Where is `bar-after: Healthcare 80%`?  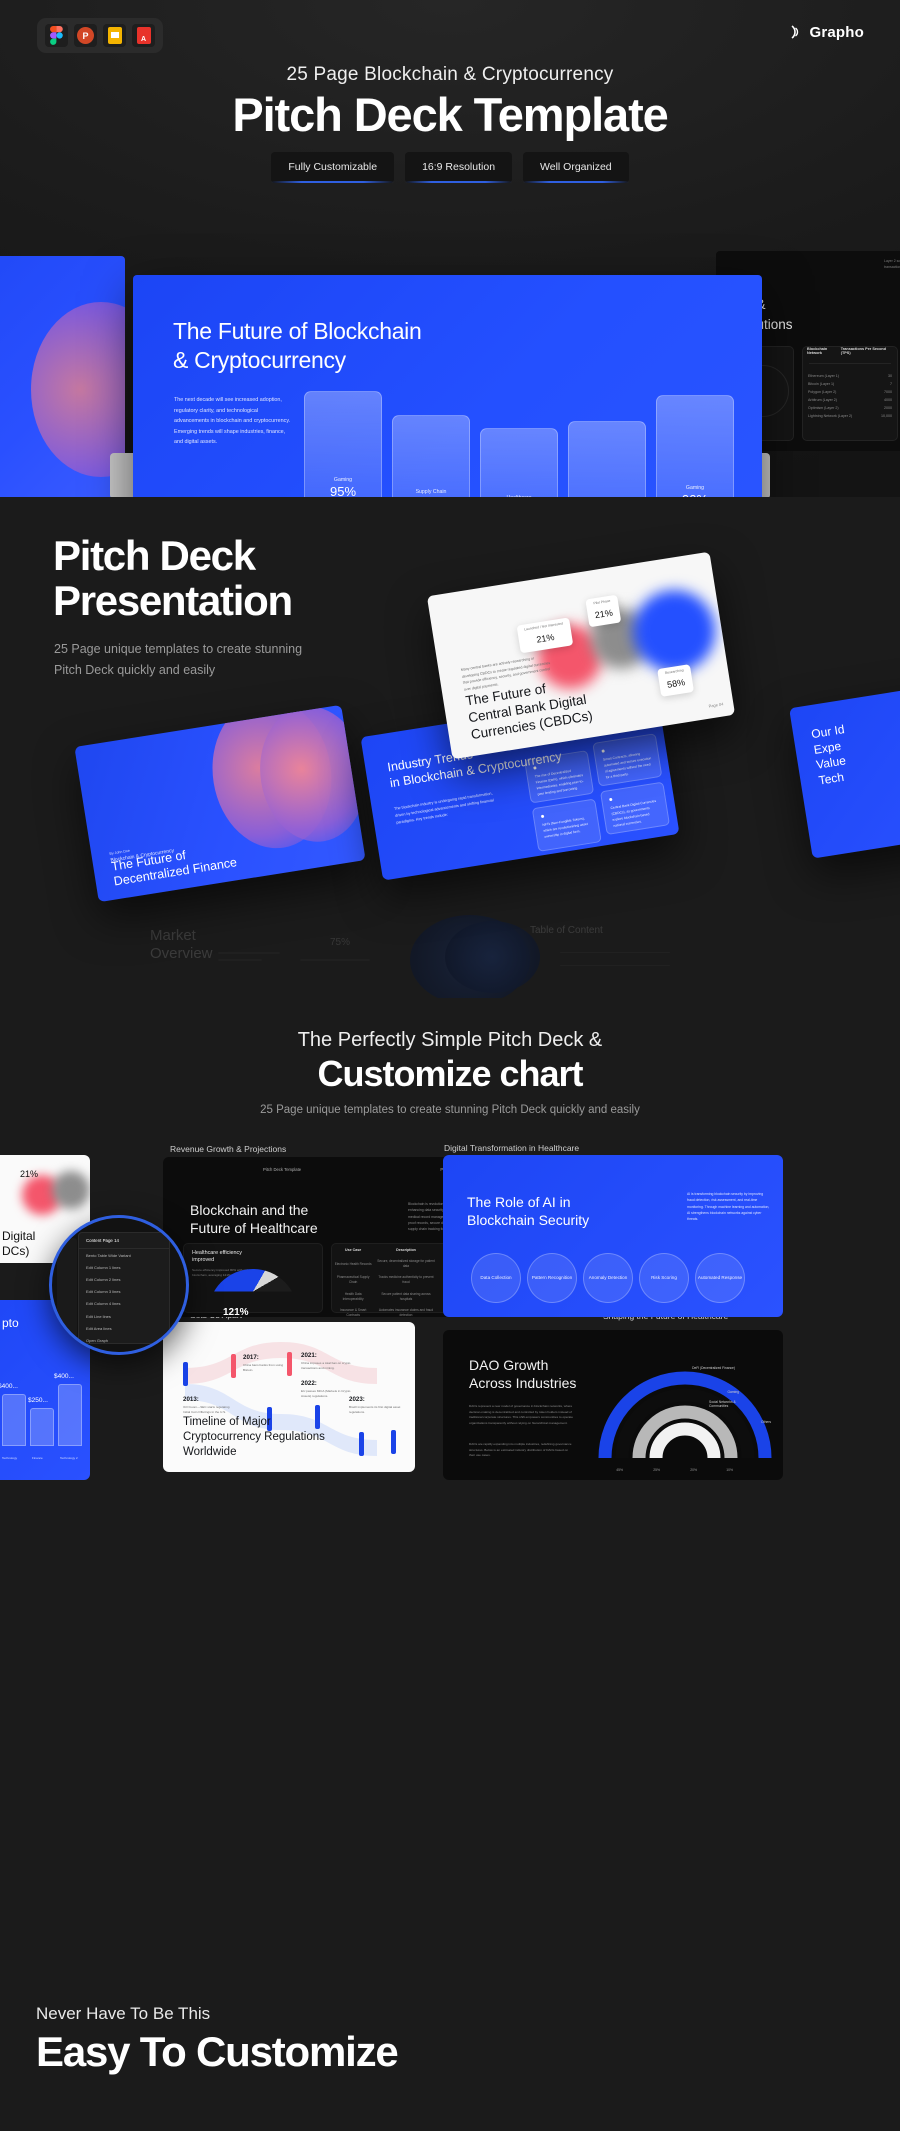
bar-after: Healthcare 80% is located at coordinates (519, 462).